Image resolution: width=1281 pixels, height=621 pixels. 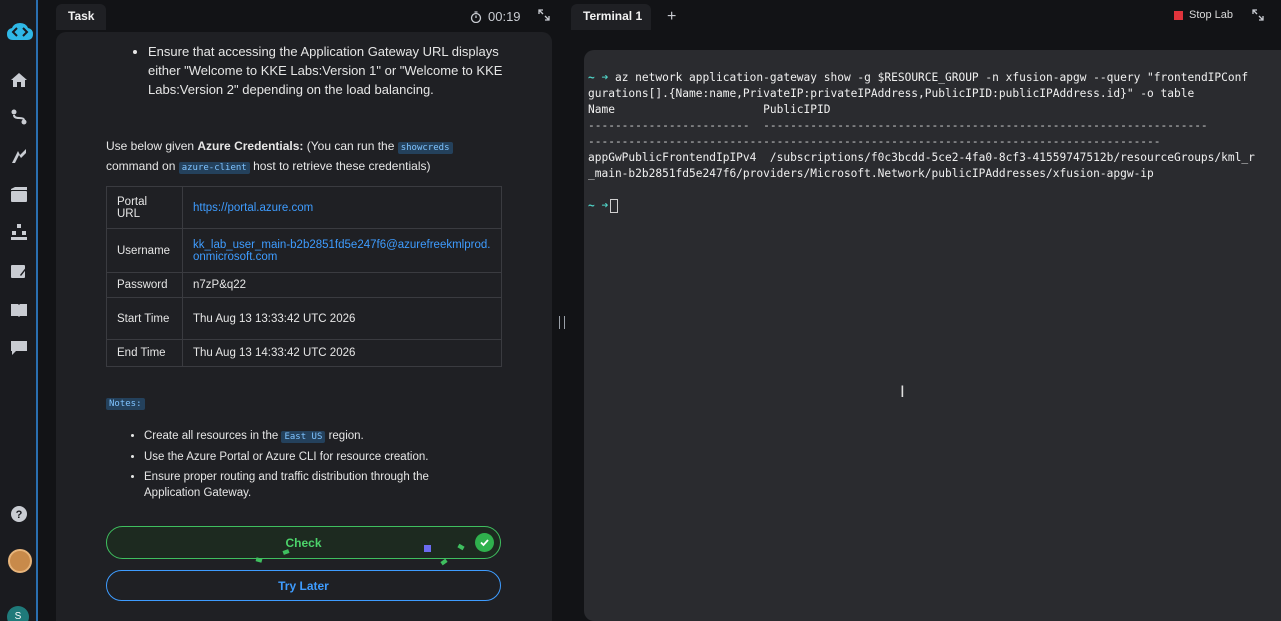 I want to click on home-icon, so click(x=19, y=80).